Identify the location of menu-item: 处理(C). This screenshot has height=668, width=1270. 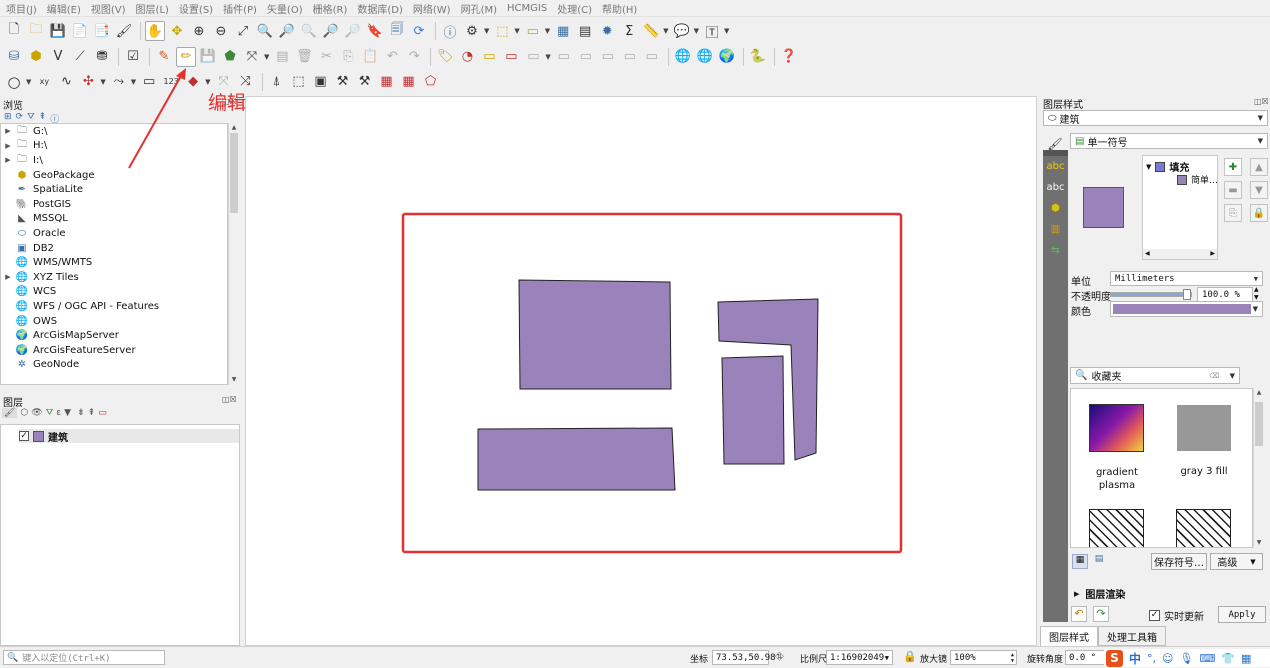
(574, 8).